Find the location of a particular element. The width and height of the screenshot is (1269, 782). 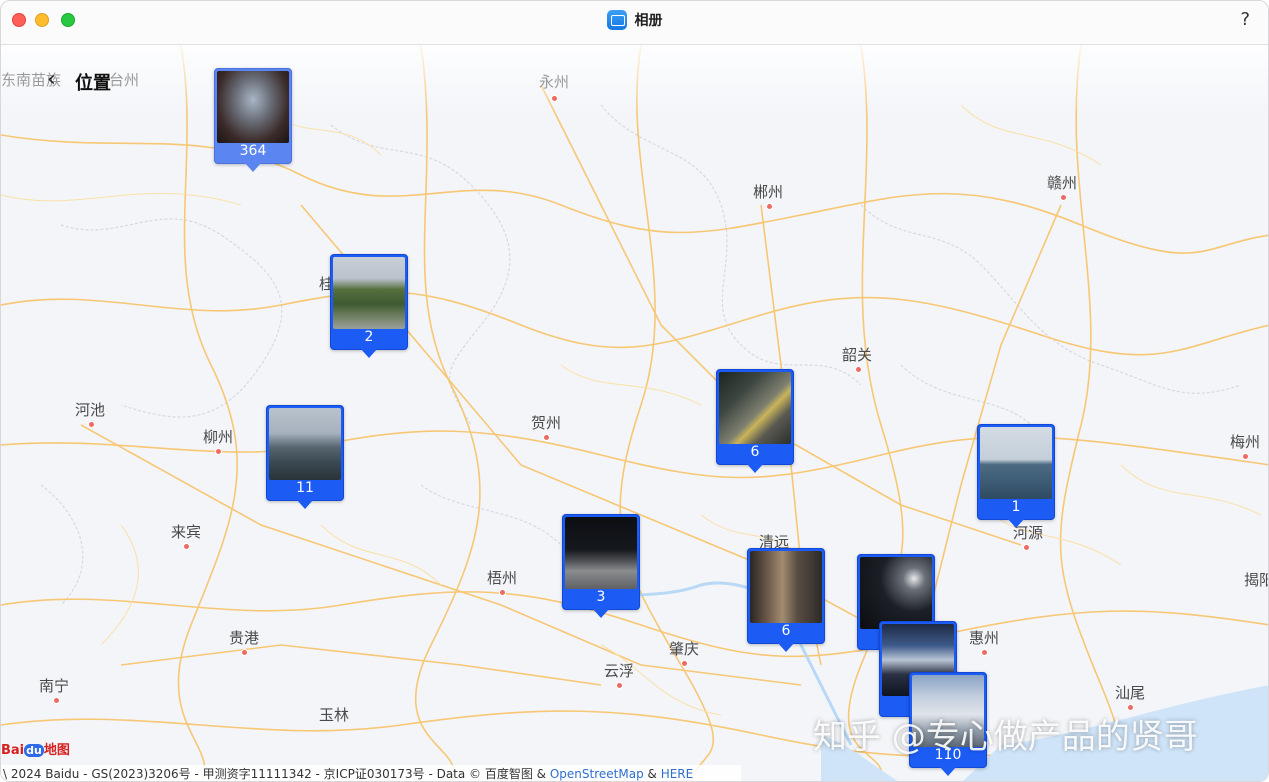

title-bar: 相册 ? is located at coordinates (634, 23).